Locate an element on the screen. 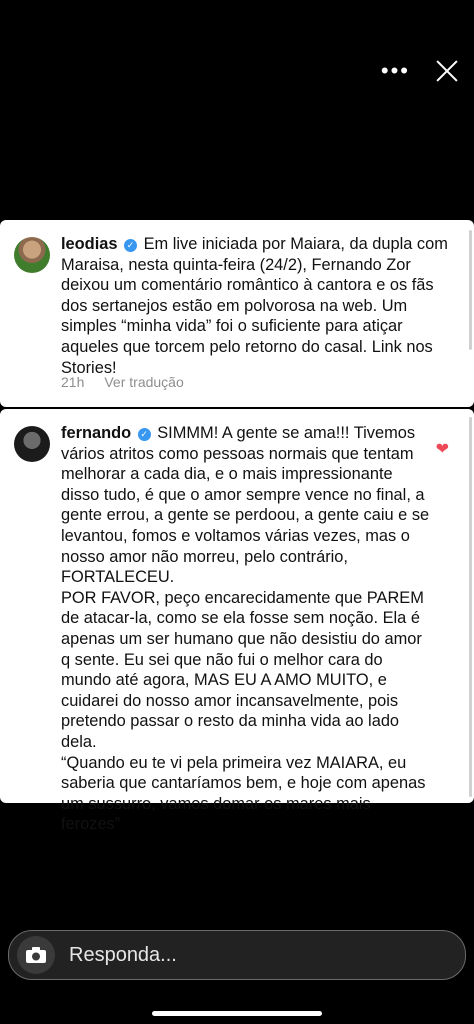  see-translation-link: Ver tradução is located at coordinates (143, 382).